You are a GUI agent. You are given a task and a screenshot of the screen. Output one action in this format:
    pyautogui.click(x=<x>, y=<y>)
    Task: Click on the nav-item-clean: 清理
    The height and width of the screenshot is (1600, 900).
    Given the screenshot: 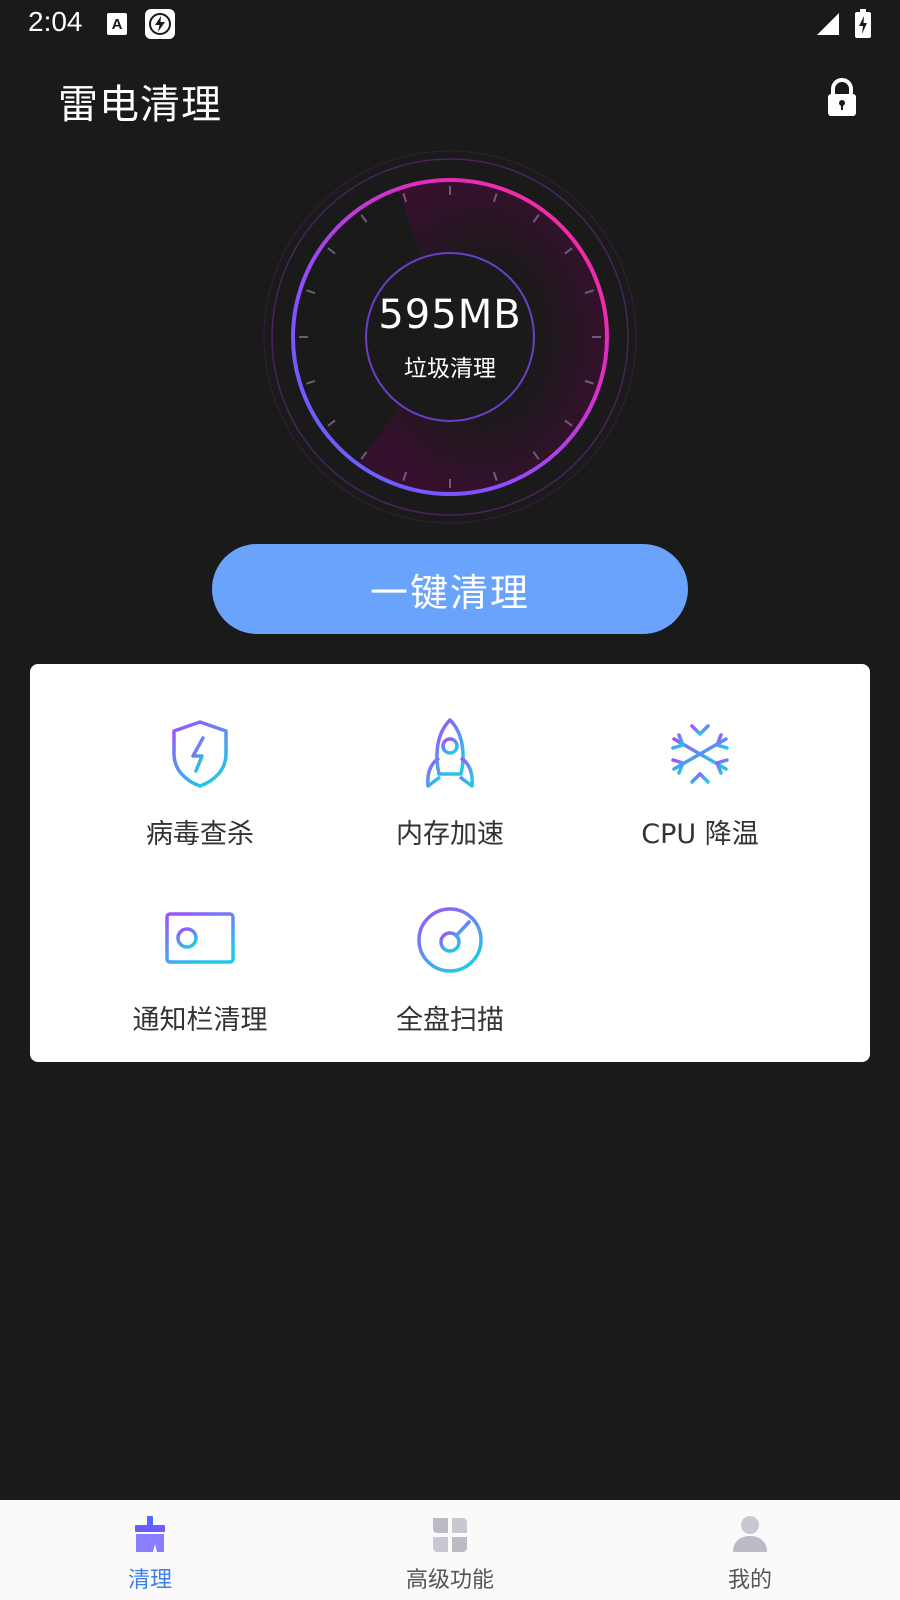 What is the action you would take?
    pyautogui.click(x=150, y=1550)
    